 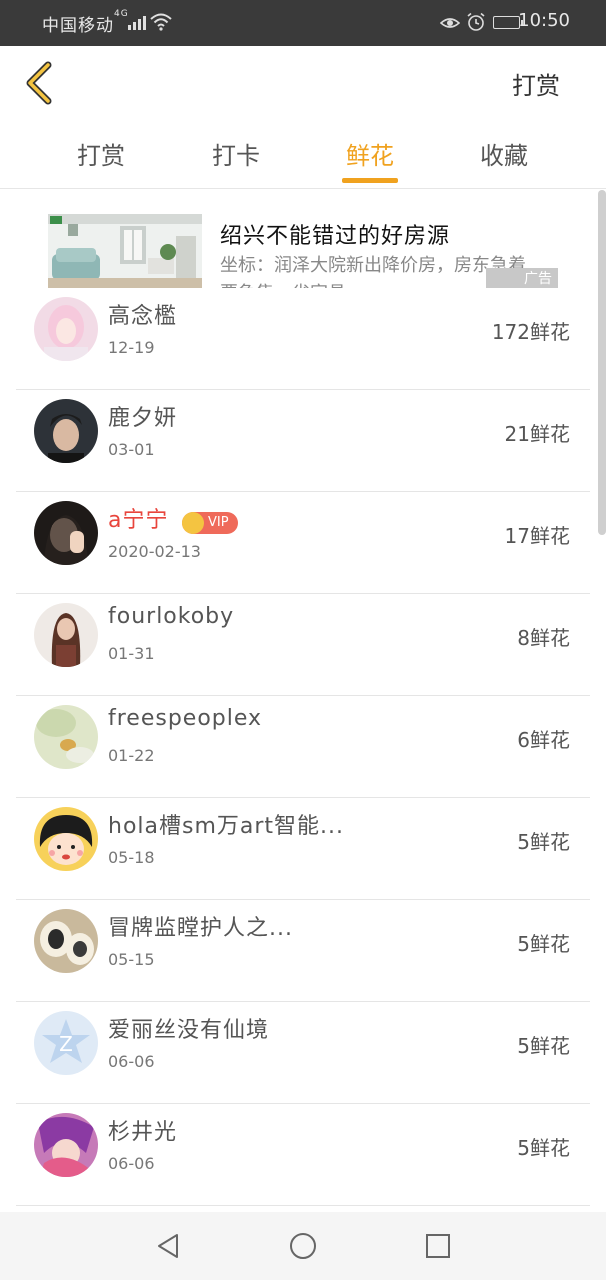 I want to click on tab-reward: 打赏, so click(x=101, y=153).